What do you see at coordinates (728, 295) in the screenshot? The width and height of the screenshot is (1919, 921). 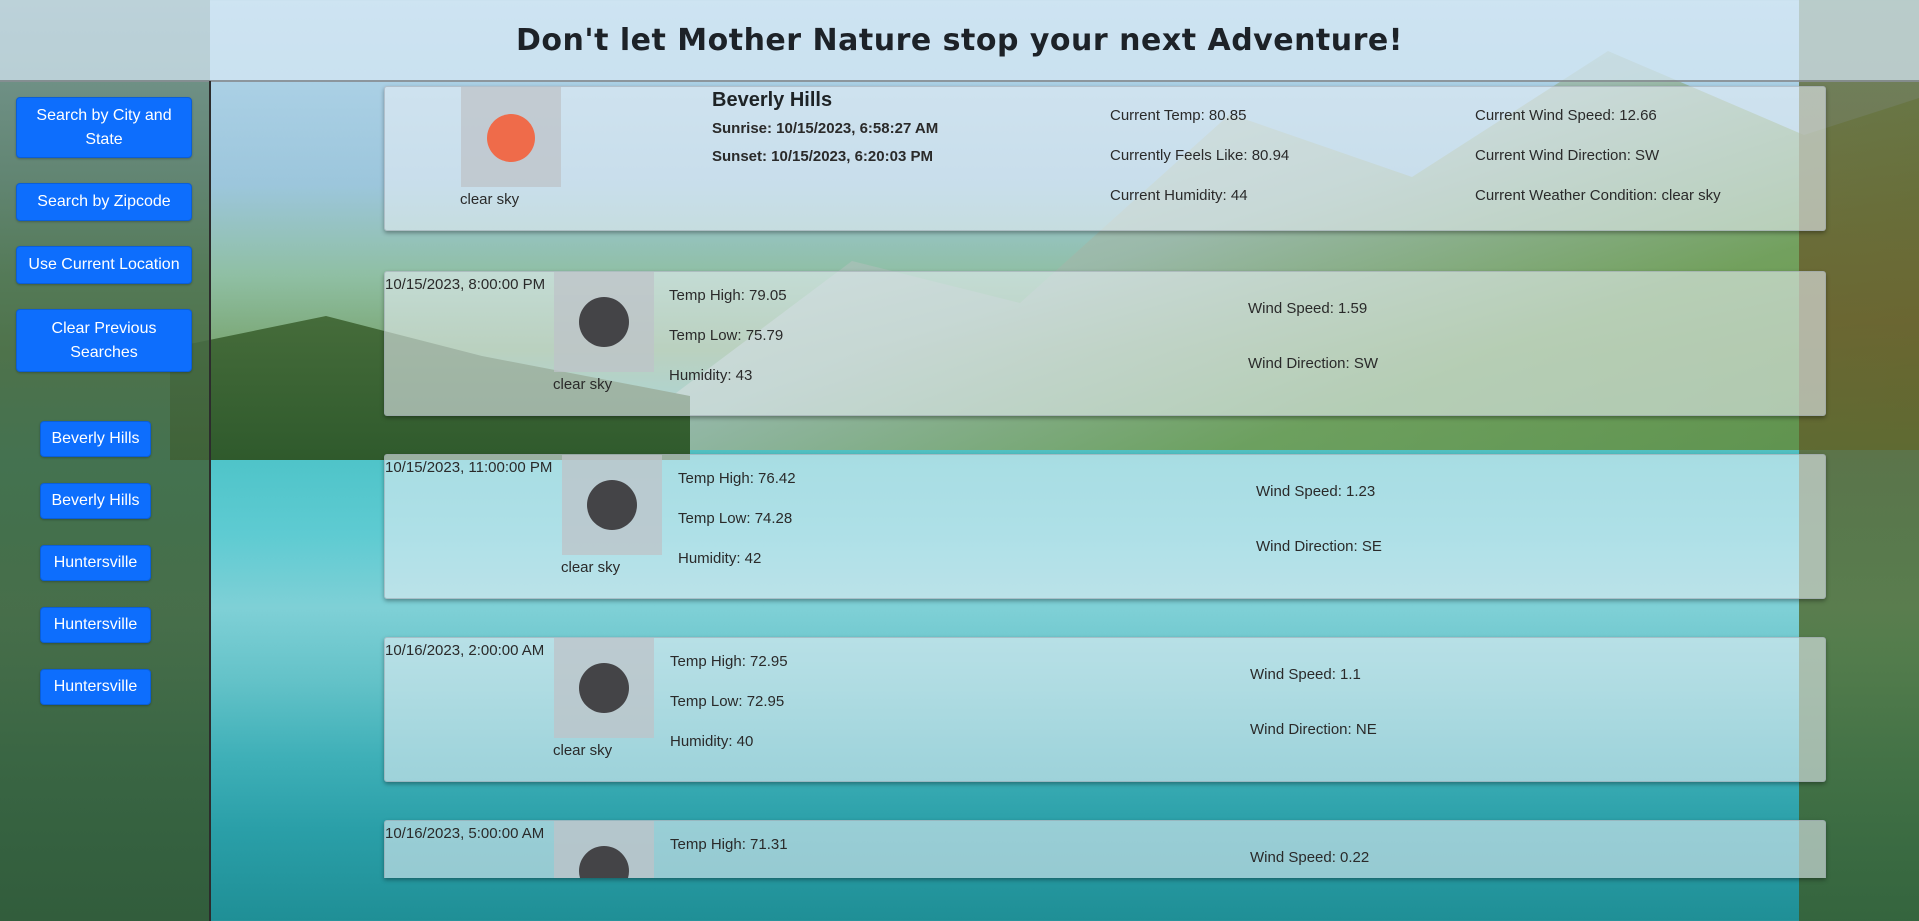 I see `temp-high: Temp High: 79.05` at bounding box center [728, 295].